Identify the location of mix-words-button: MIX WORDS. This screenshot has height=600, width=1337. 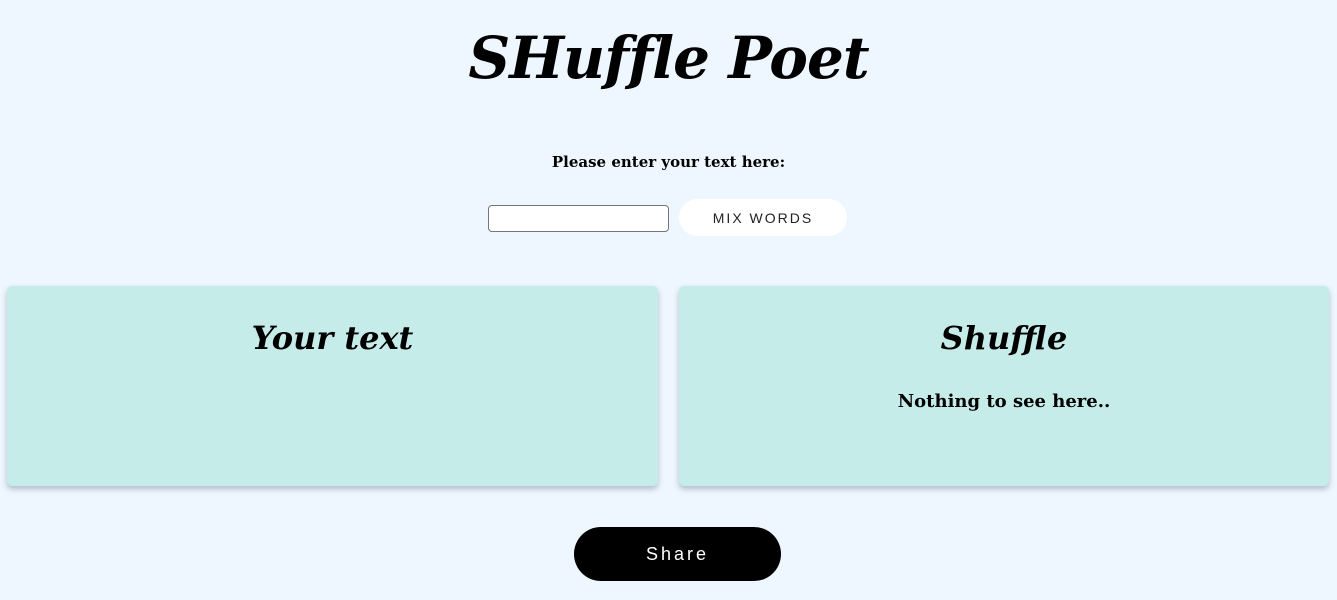
(763, 217).